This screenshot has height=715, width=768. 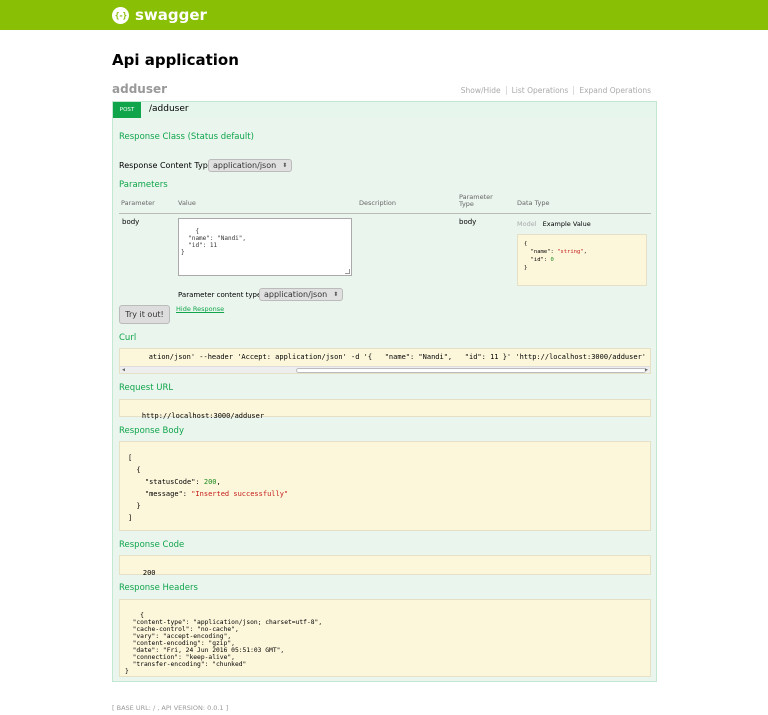 What do you see at coordinates (385, 566) in the screenshot?
I see `response-code-box: 200` at bounding box center [385, 566].